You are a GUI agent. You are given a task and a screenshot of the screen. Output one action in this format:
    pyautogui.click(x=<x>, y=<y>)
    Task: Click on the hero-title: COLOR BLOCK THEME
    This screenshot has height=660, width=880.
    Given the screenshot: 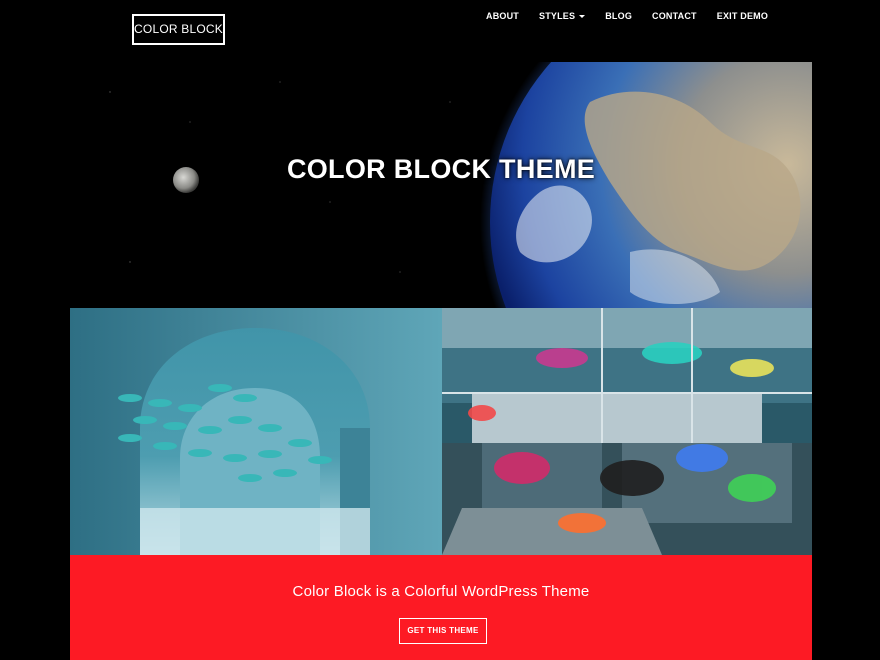 What is the action you would take?
    pyautogui.click(x=441, y=169)
    